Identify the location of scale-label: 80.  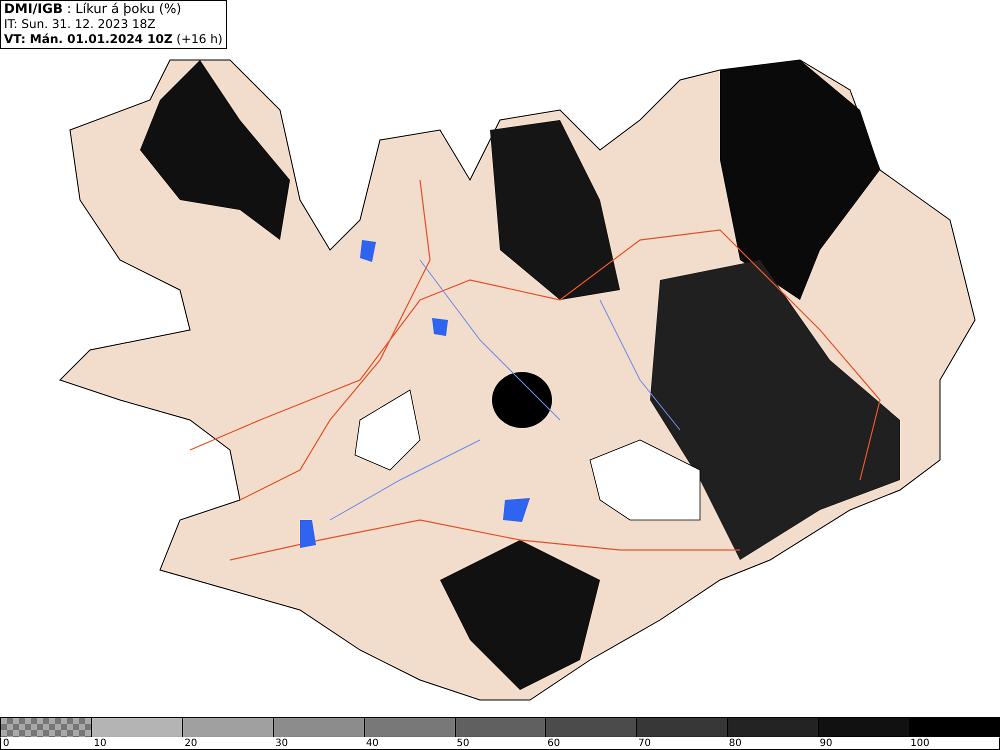
(735, 743).